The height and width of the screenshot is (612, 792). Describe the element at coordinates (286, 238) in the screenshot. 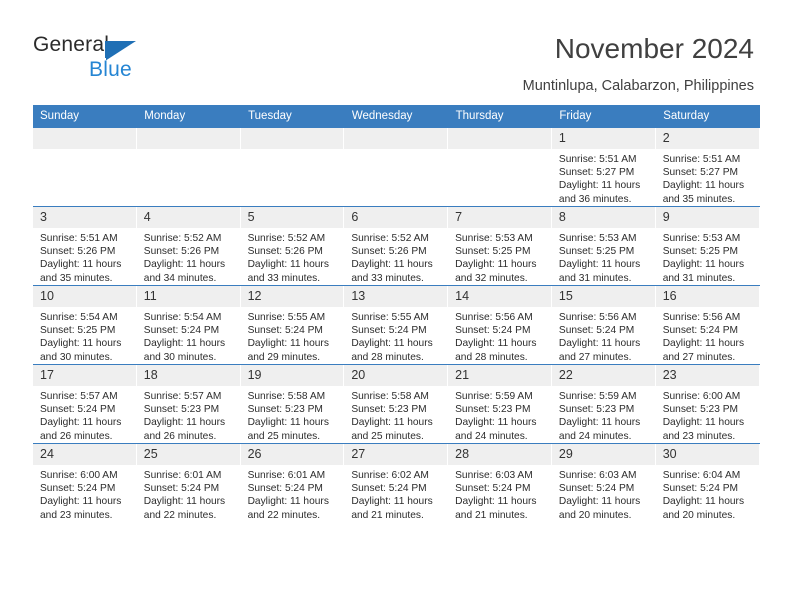

I see `sunrise-text: Sunrise: 5:52 AM` at that location.